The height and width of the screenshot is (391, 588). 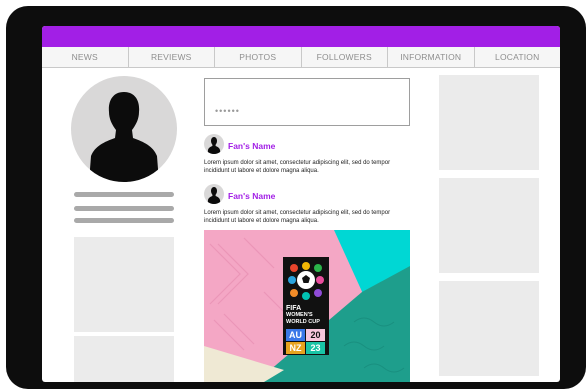 What do you see at coordinates (518, 57) in the screenshot?
I see `nav-tab-location: LOCATION` at bounding box center [518, 57].